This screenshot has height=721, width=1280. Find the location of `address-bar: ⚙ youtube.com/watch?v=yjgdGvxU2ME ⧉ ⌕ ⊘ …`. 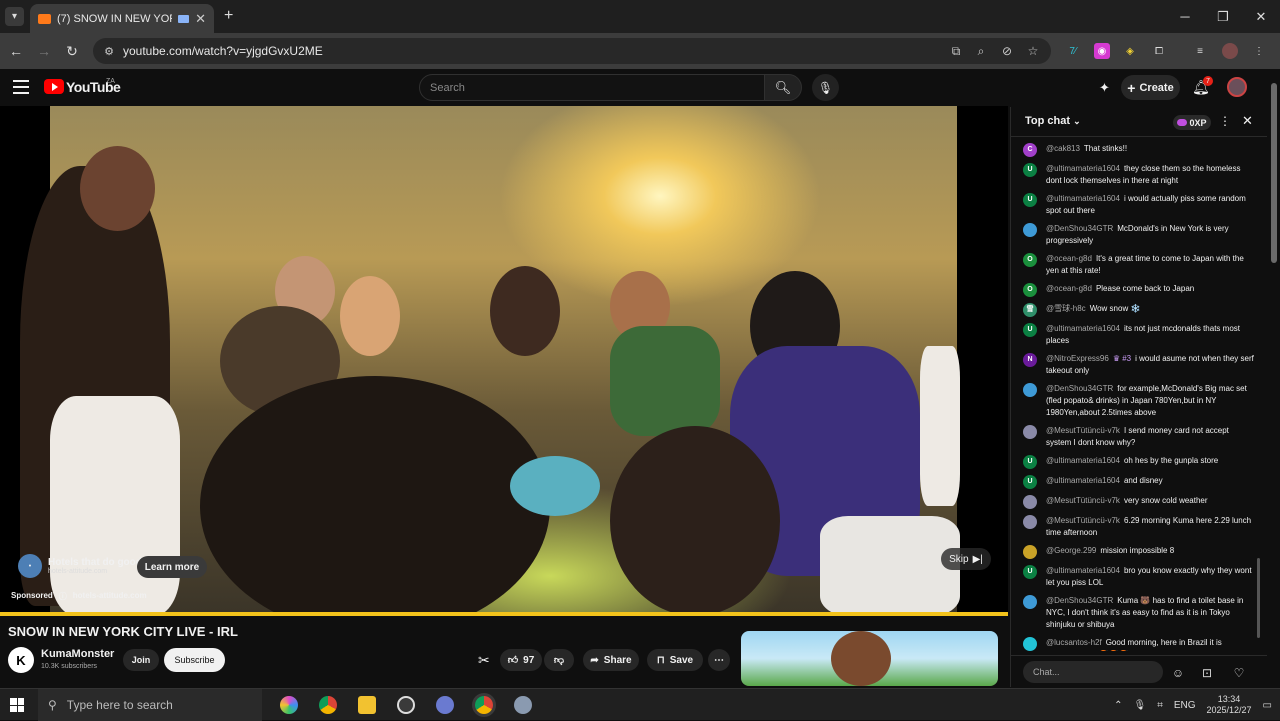

address-bar: ⚙ youtube.com/watch?v=yjgdGvxU2ME ⧉ ⌕ ⊘ … is located at coordinates (572, 51).